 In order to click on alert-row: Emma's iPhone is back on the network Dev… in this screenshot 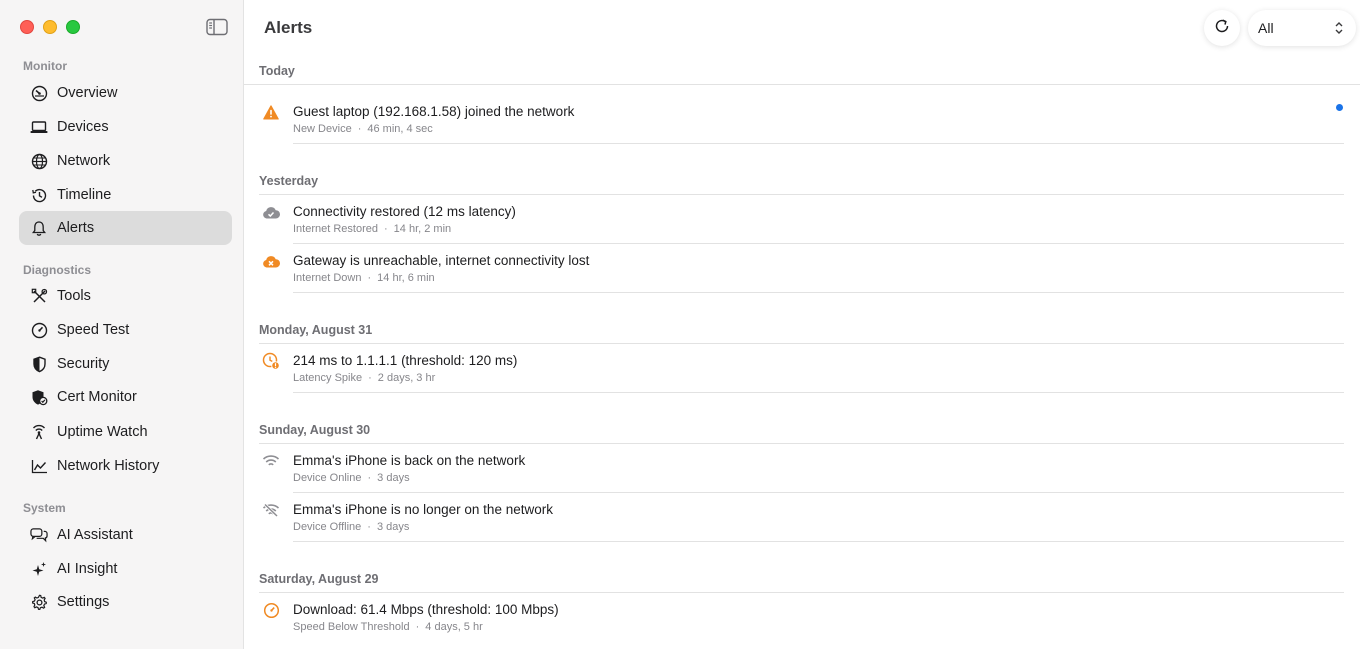, I will do `click(801, 468)`.